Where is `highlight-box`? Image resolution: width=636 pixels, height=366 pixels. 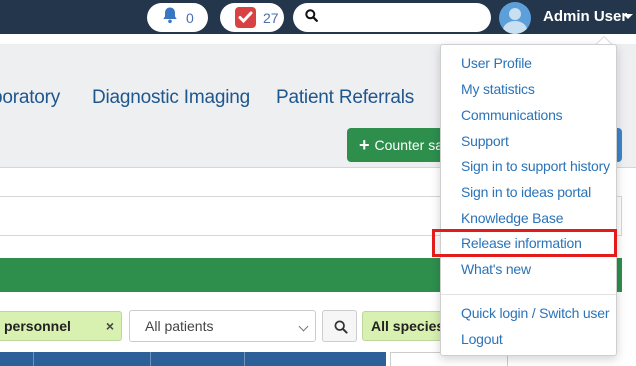
highlight-box is located at coordinates (524, 243).